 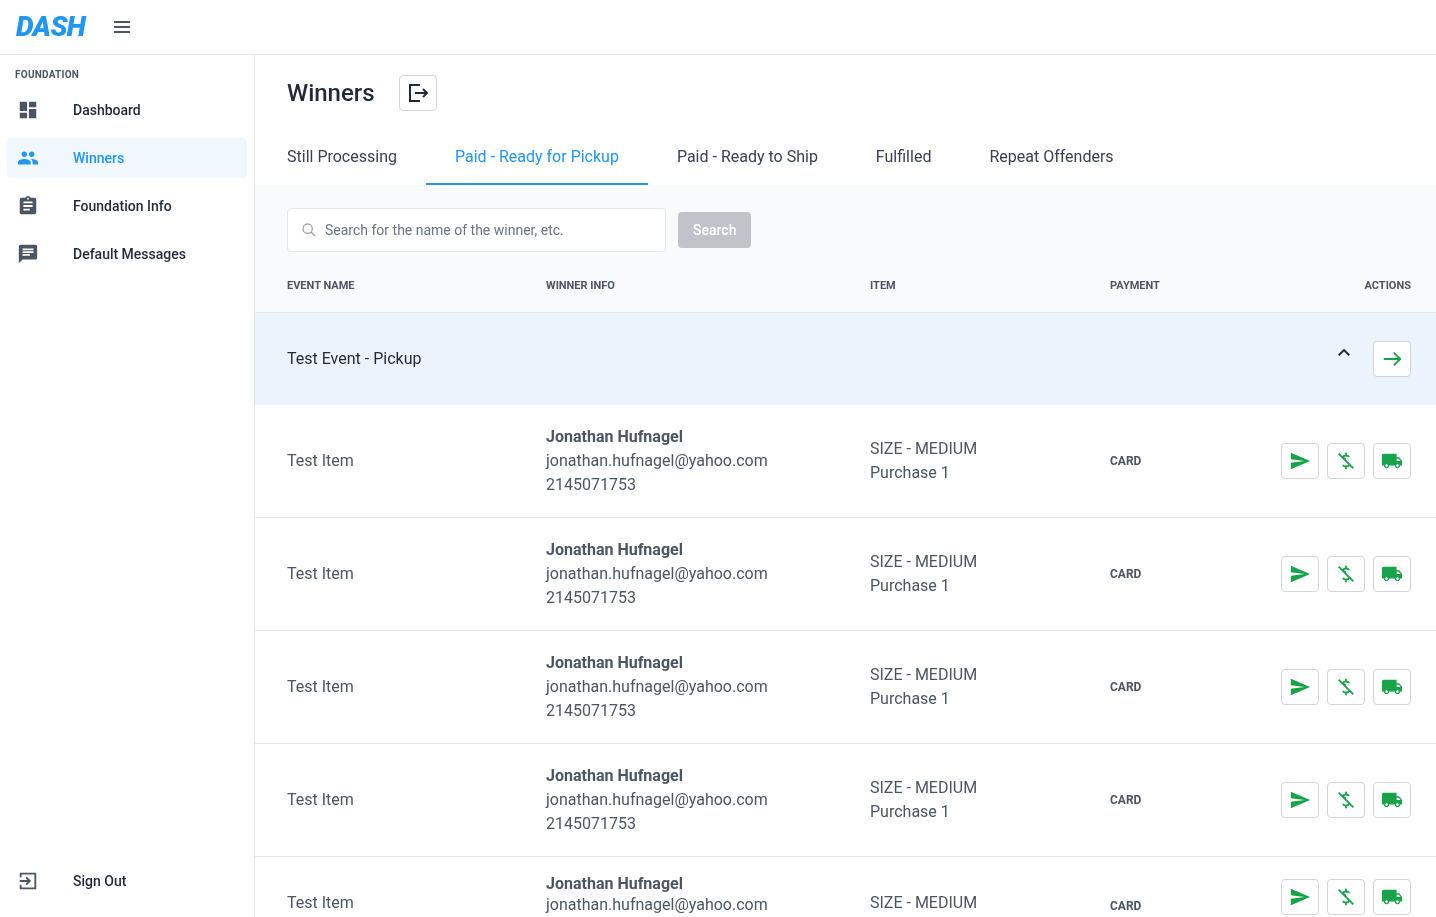 I want to click on tab: Repeat Offenders, so click(x=1051, y=158).